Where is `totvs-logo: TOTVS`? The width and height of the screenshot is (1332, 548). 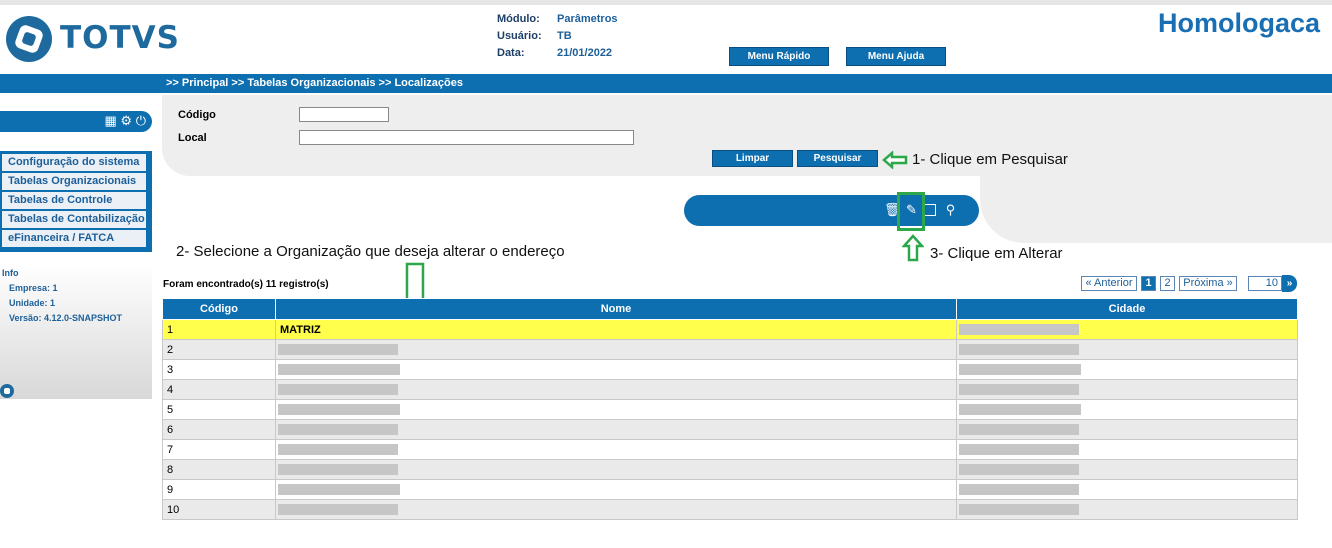 totvs-logo: TOTVS is located at coordinates (92, 41).